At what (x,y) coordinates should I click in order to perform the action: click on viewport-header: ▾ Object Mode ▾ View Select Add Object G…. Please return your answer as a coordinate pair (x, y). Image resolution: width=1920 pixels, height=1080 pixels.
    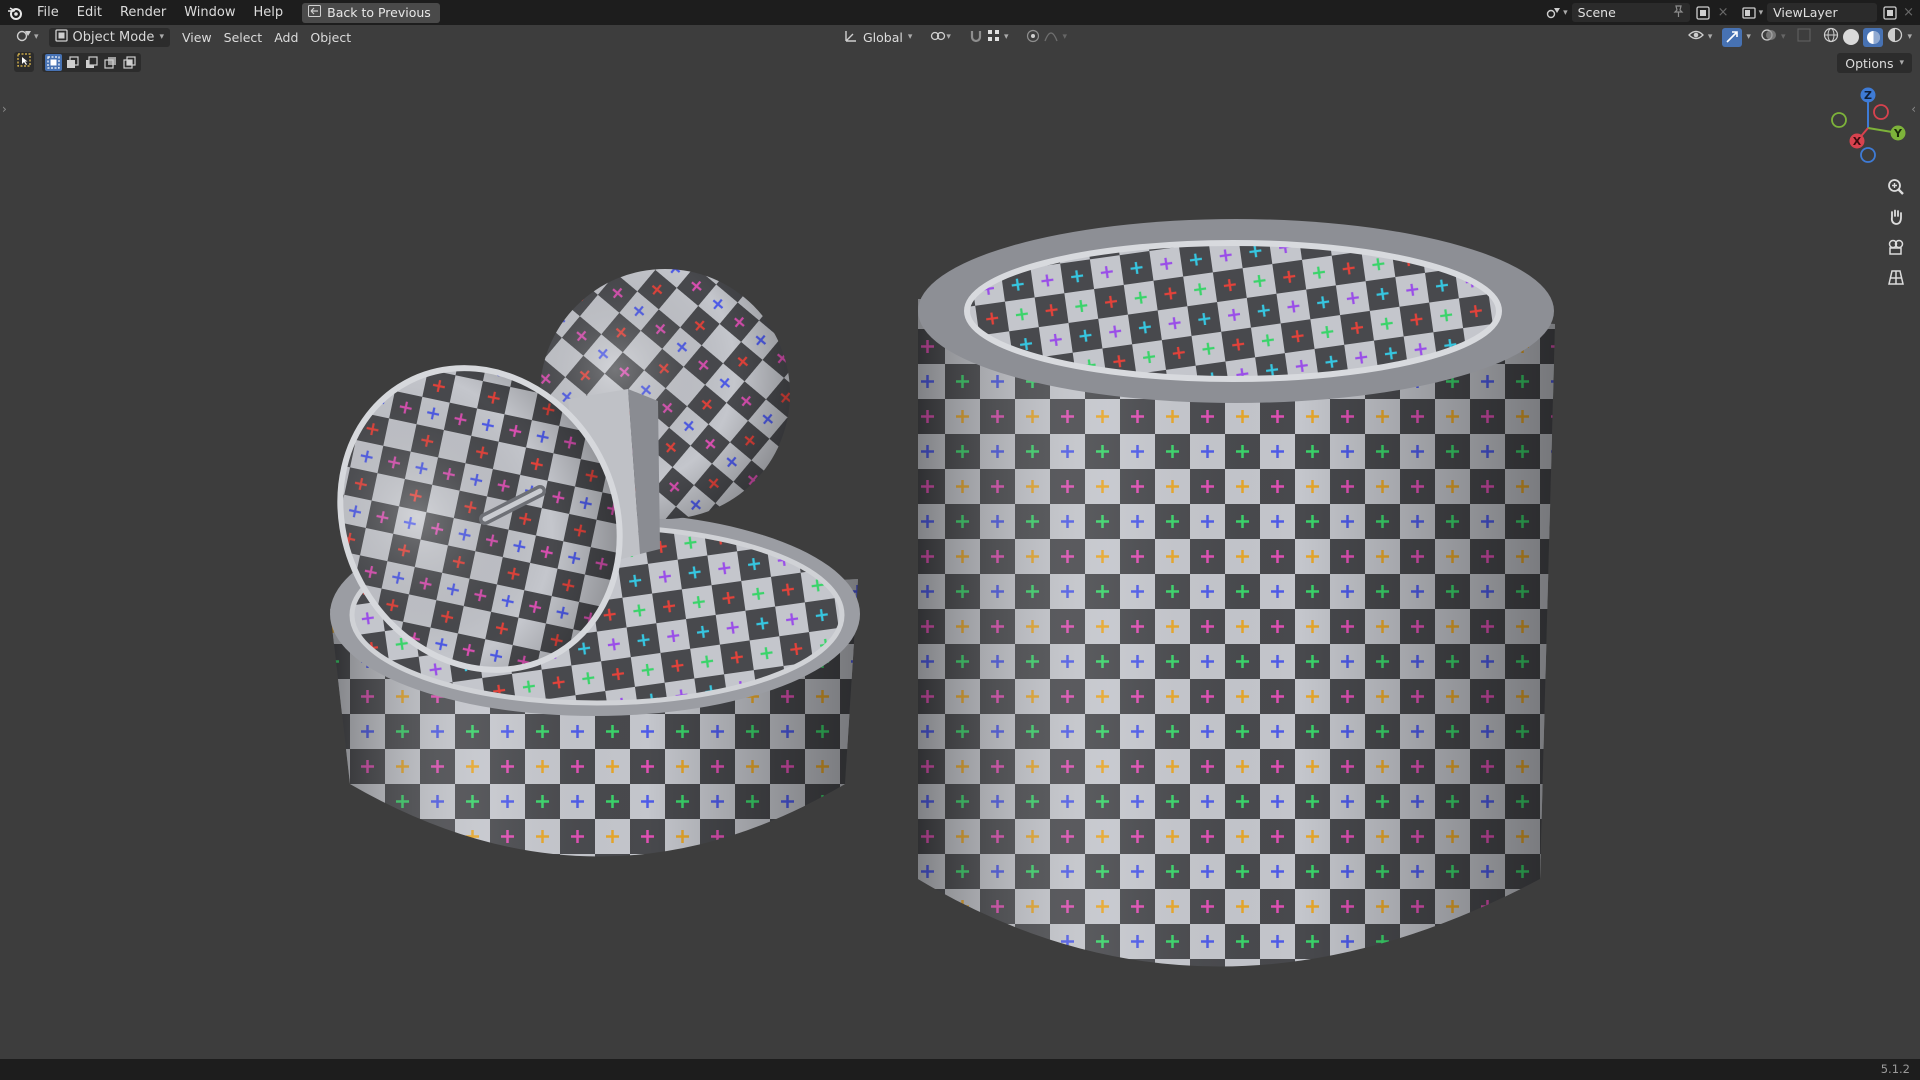
    Looking at the image, I should click on (960, 37).